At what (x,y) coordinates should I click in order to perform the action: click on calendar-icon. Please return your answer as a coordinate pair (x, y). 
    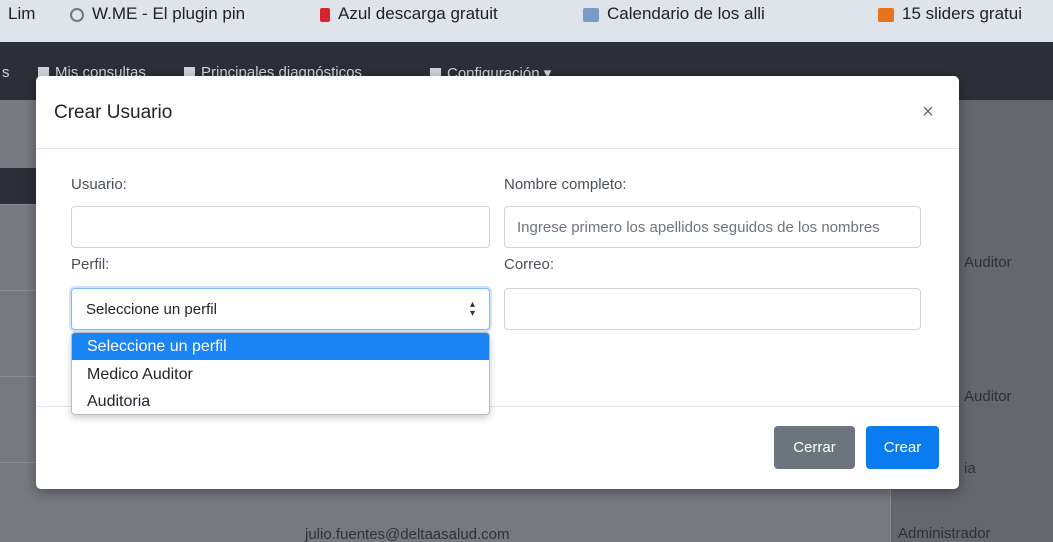
    Looking at the image, I should click on (591, 14).